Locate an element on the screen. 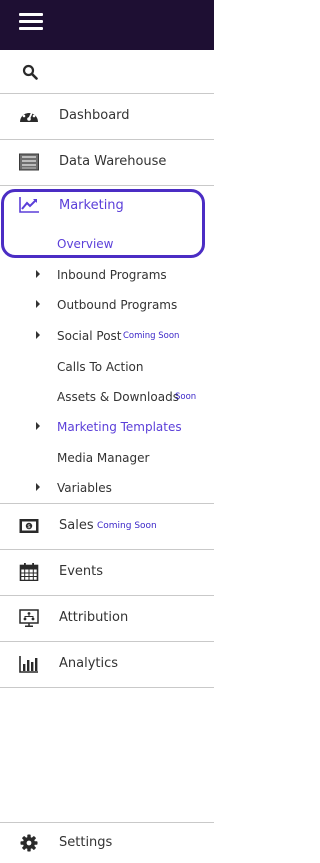  sidebar-item-settings: Settings is located at coordinates (107, 841).